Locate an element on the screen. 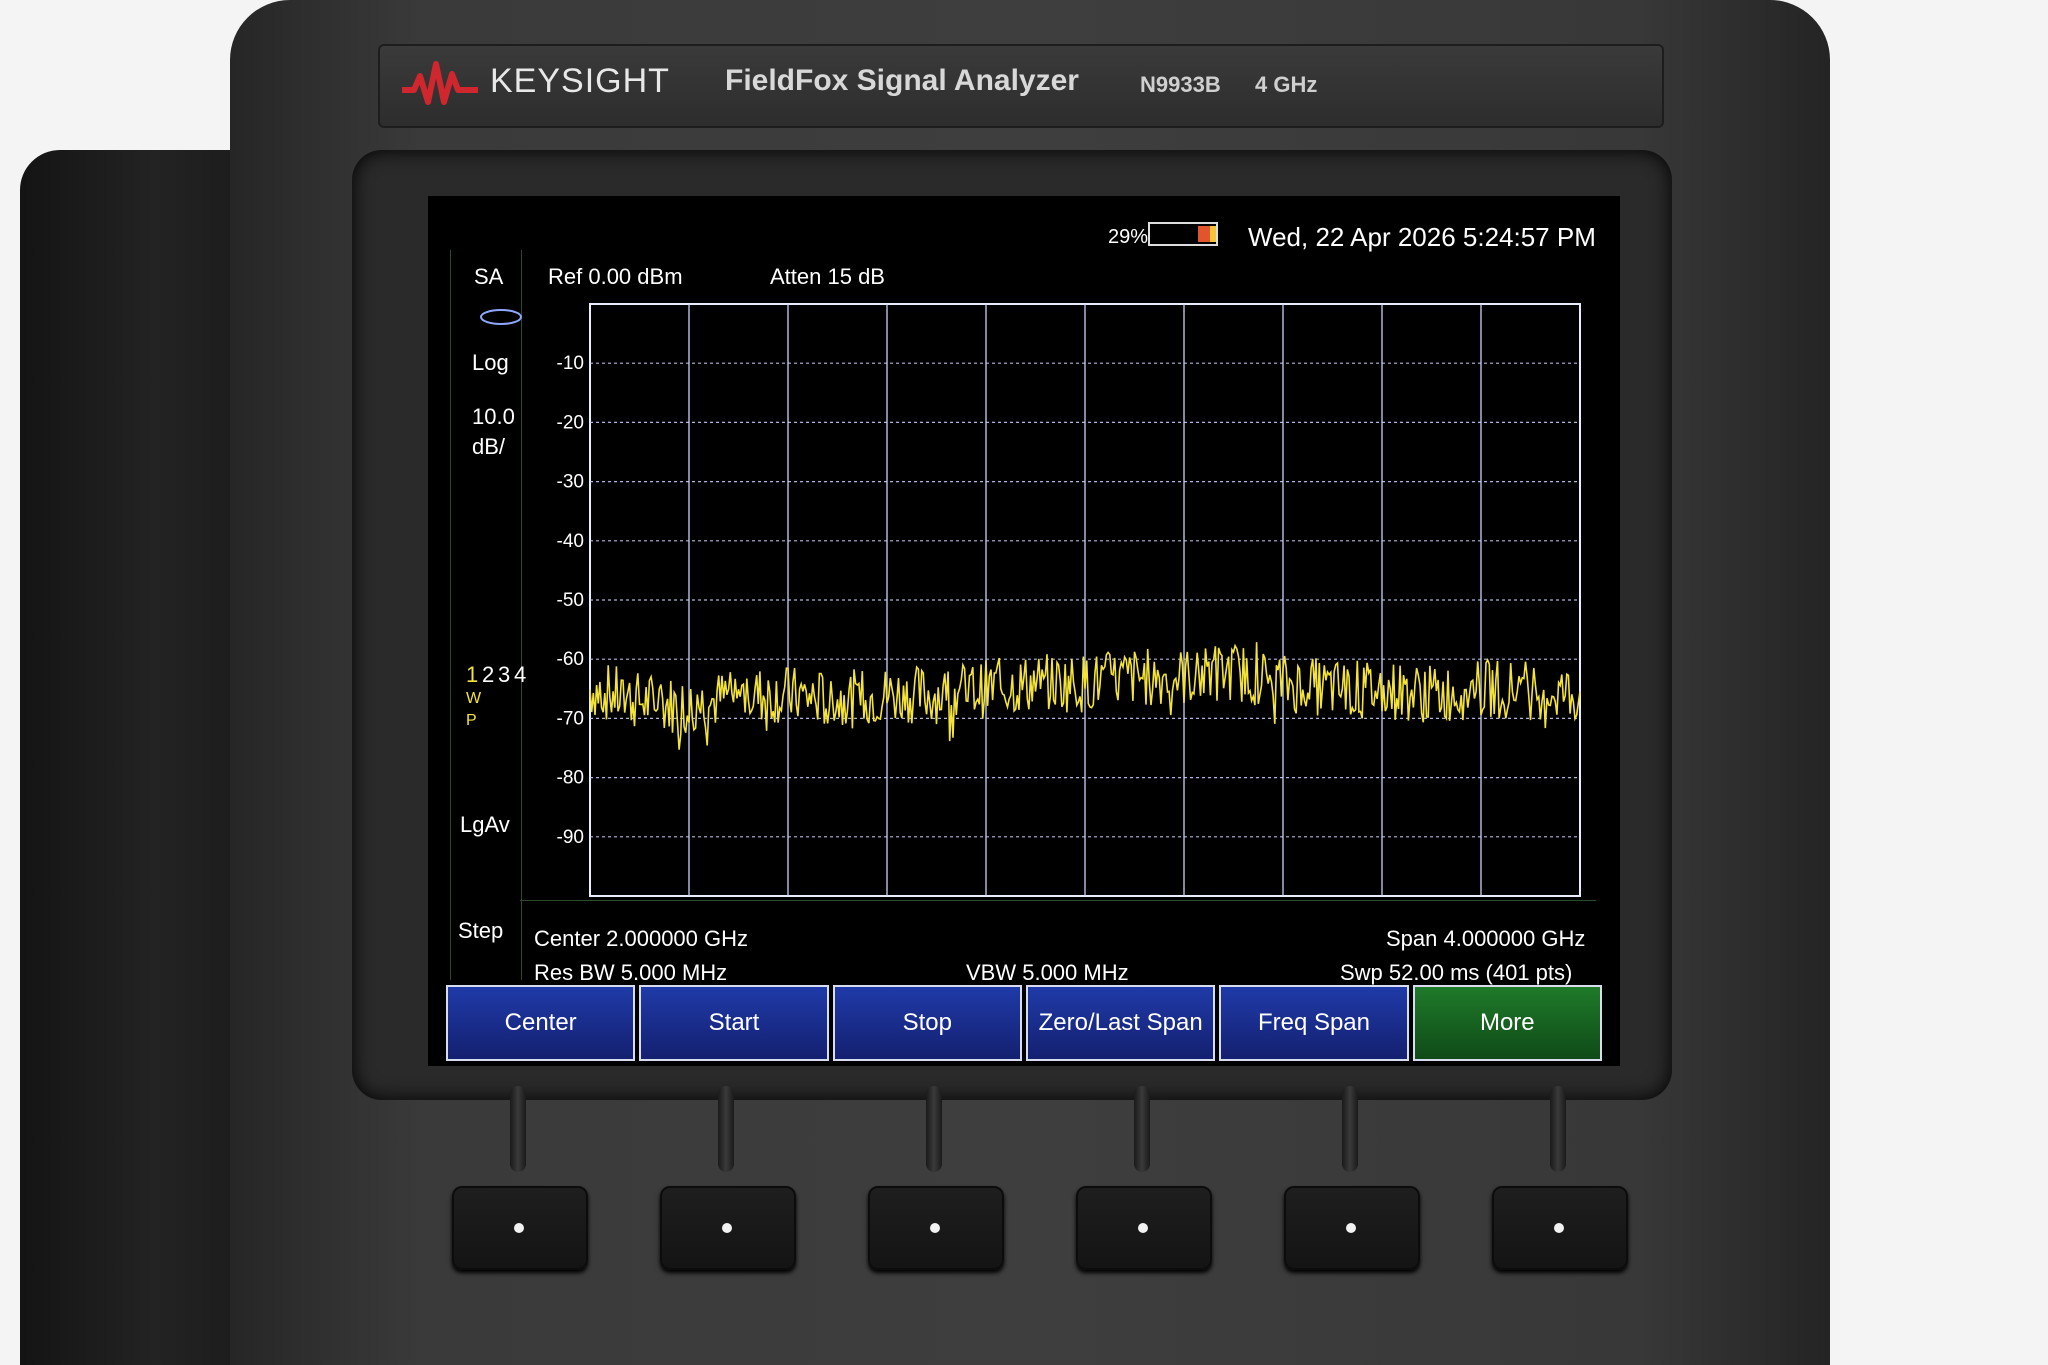  y-tick-label: -90 is located at coordinates (570, 837).